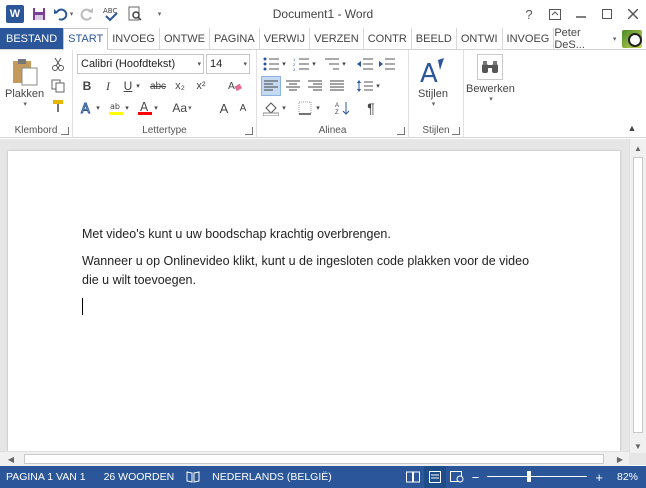 This screenshot has height=488, width=646. I want to click on borders-dropdown-icon: ▾, so click(318, 108).